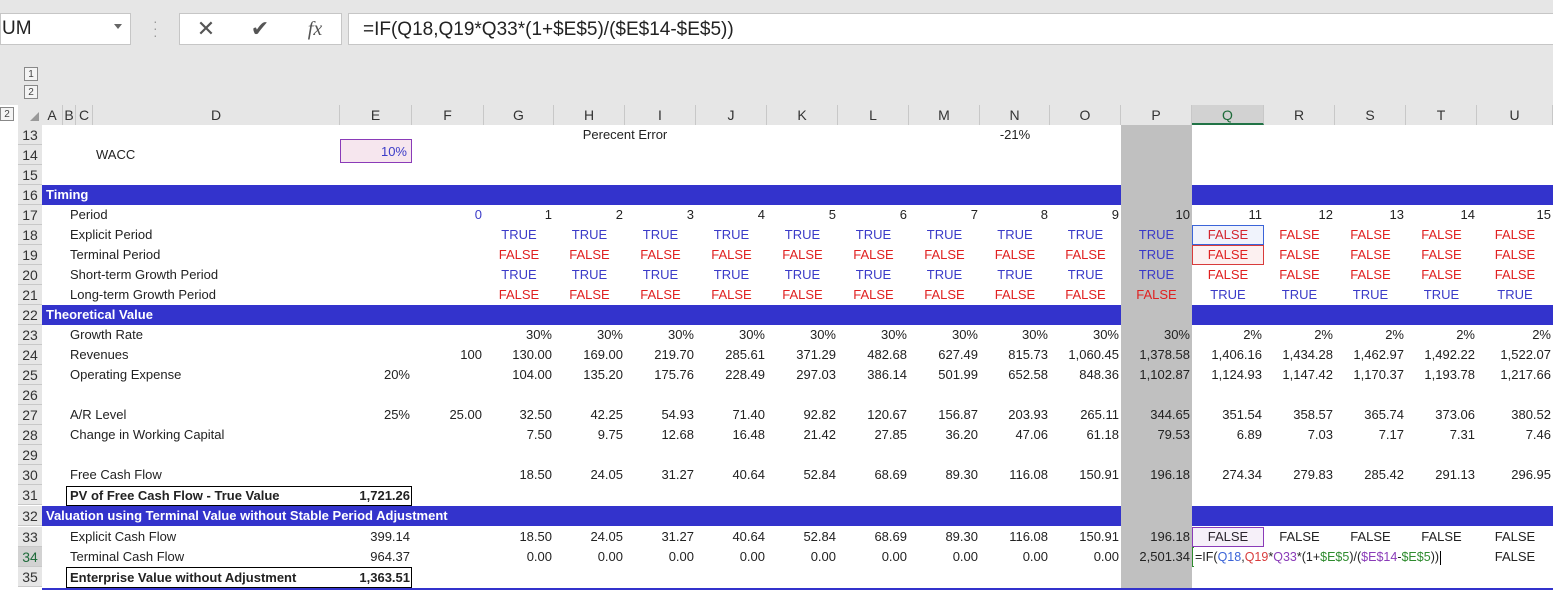 The height and width of the screenshot is (590, 1553). Describe the element at coordinates (674, 374) in the screenshot. I see `opex-cell: 175.76` at that location.